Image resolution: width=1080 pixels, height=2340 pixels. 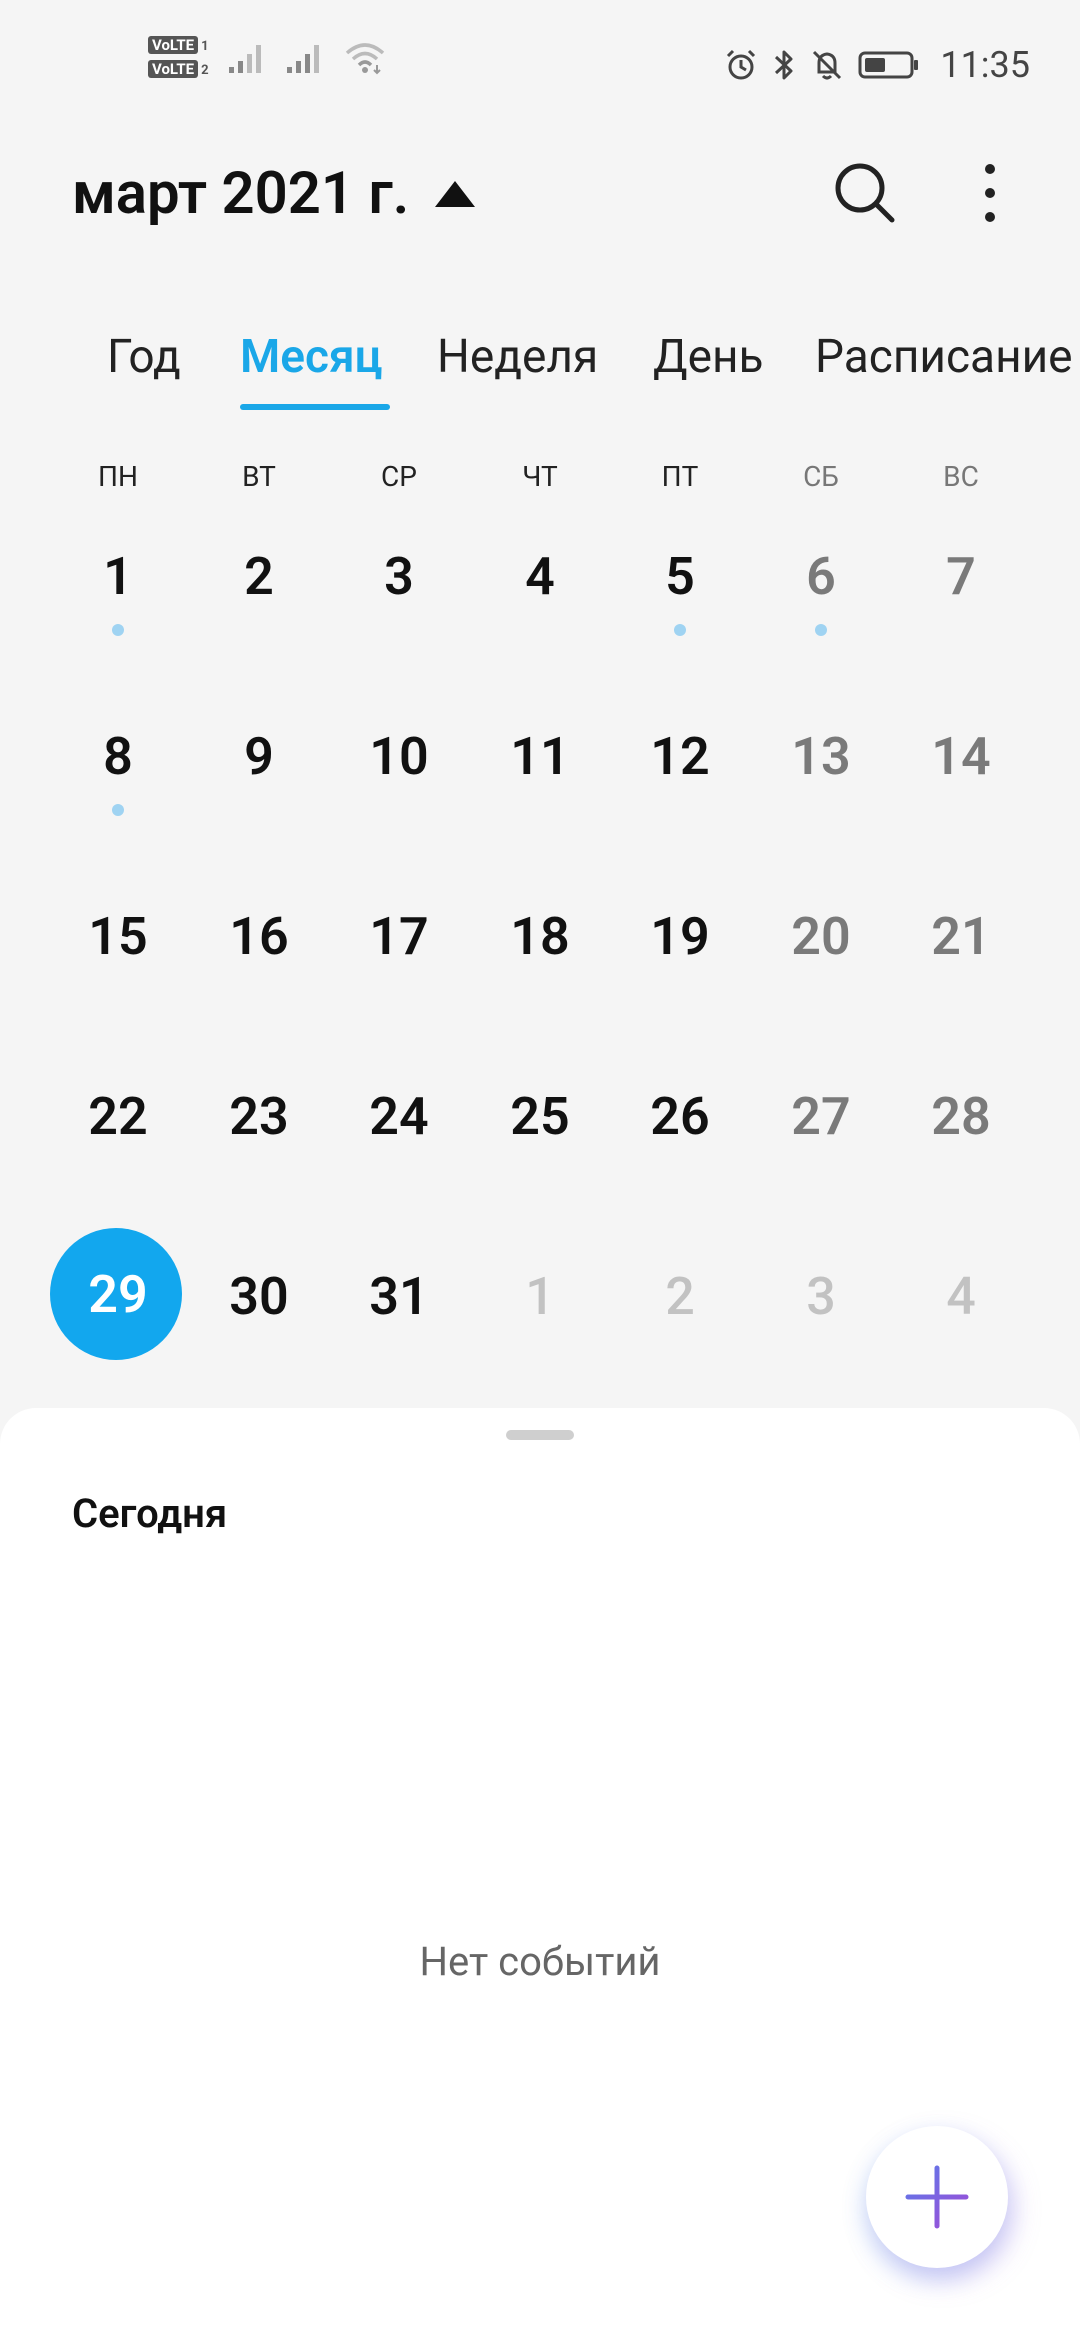 I want to click on day-cell: 8, so click(x=118, y=758).